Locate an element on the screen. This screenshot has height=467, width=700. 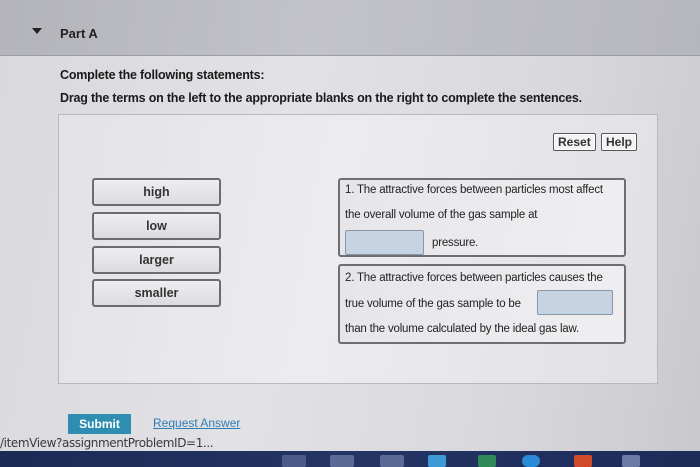
taskbar-powerpoint-icon is located at coordinates (583, 461).